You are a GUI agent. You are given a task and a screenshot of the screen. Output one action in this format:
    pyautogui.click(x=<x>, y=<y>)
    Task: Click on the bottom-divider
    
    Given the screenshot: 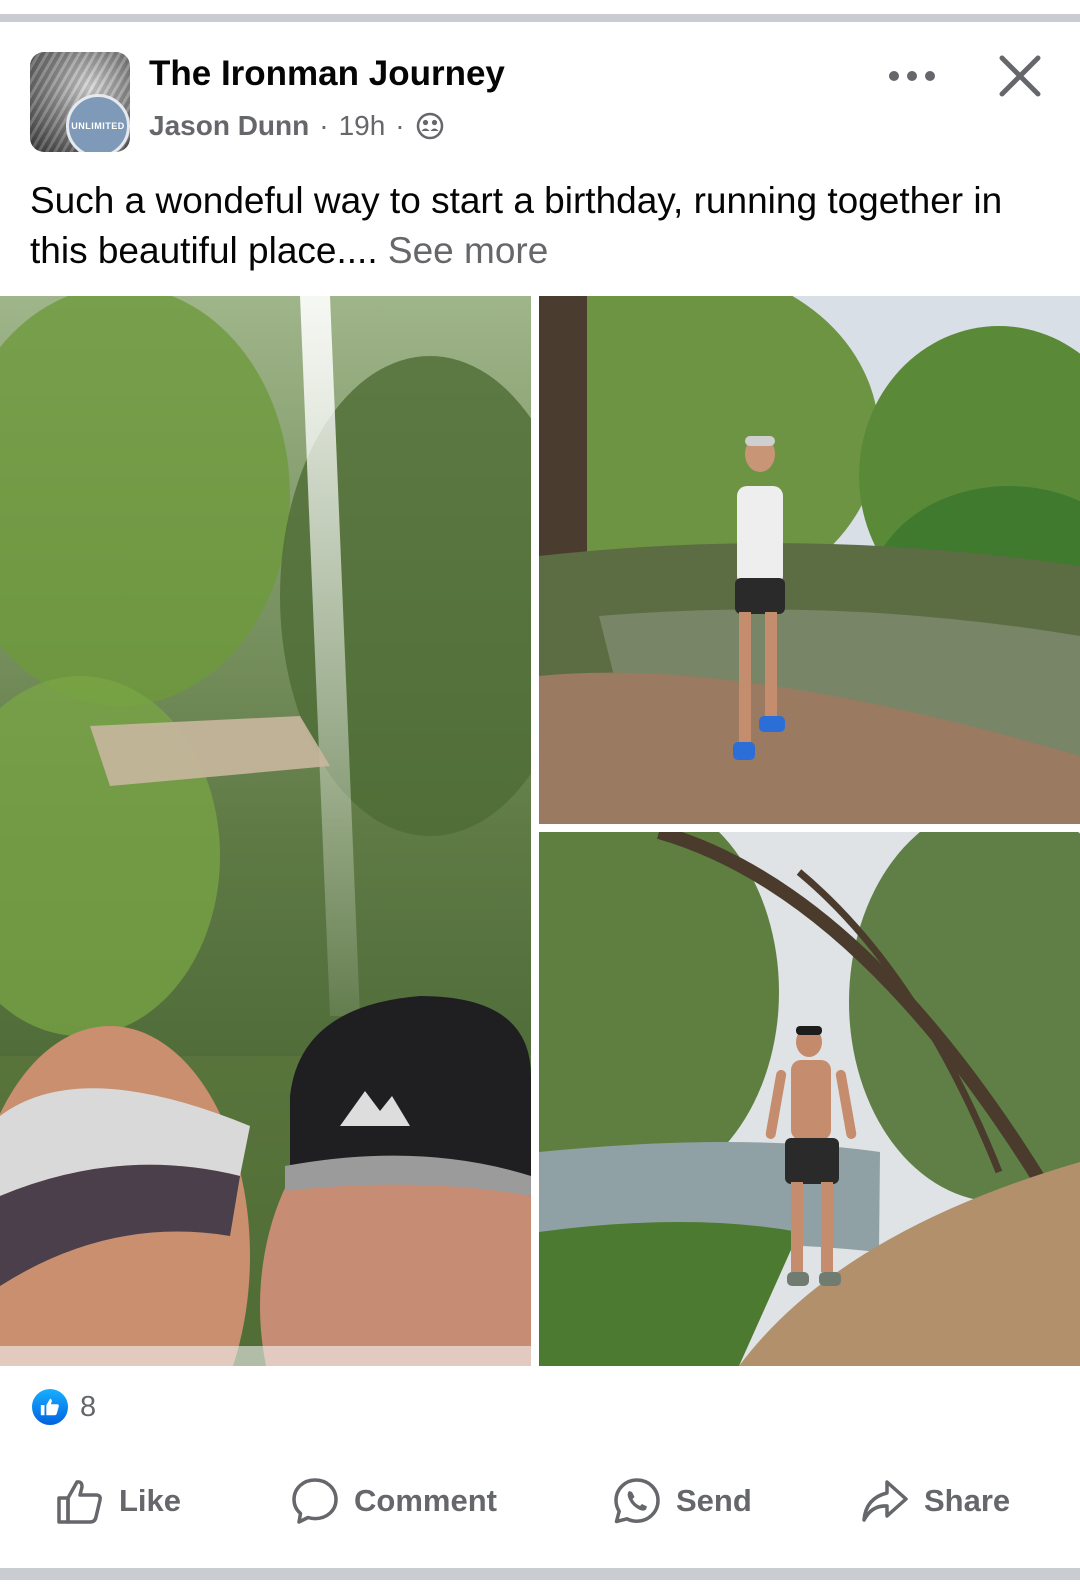 What is the action you would take?
    pyautogui.click(x=540, y=1574)
    